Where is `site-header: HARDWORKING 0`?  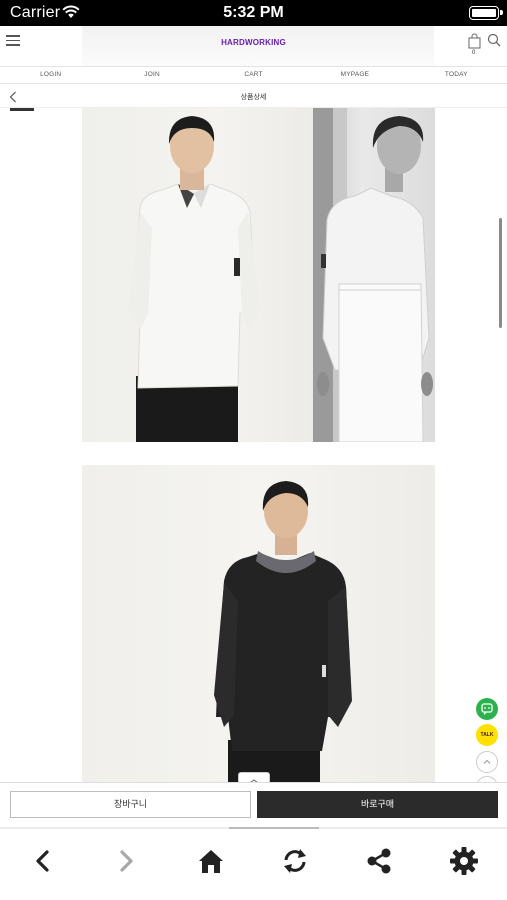
site-header: HARDWORKING 0 is located at coordinates (253, 46).